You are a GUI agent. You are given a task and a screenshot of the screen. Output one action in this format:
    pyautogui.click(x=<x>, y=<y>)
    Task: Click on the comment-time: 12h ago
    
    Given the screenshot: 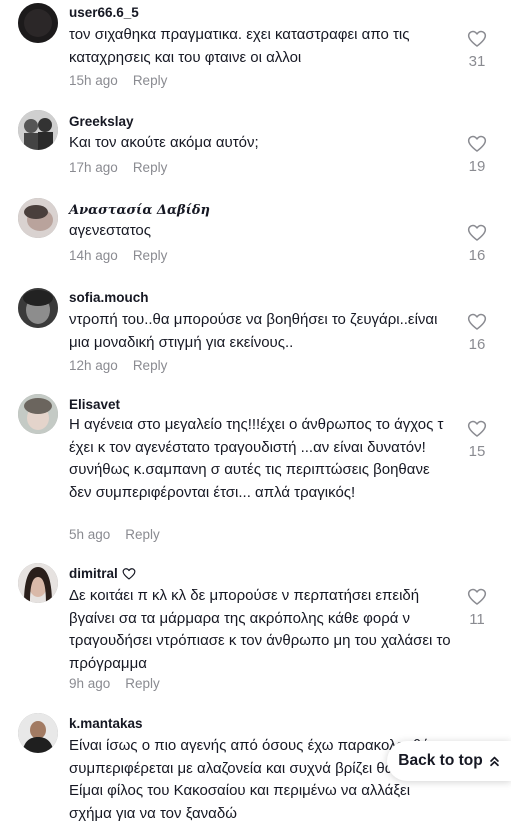 What is the action you would take?
    pyautogui.click(x=93, y=365)
    